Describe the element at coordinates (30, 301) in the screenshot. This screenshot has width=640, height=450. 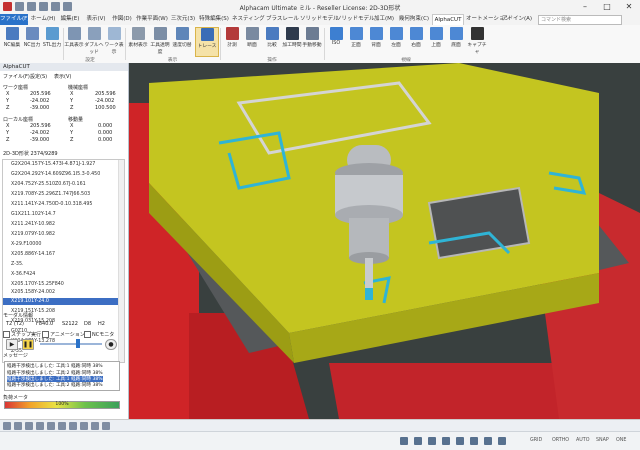
I see `nc-line-current: X219.101Y-24.0` at that location.